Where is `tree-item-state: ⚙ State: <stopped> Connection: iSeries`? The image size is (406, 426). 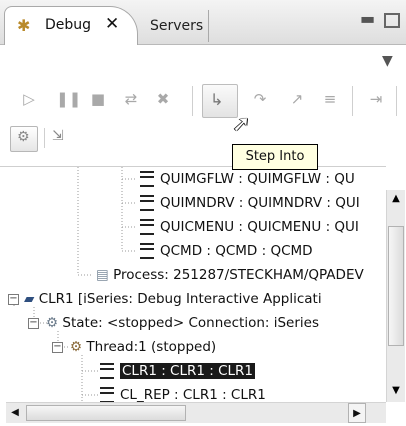
tree-item-state: ⚙ State: <stopped> Connection: iSeries is located at coordinates (182, 323).